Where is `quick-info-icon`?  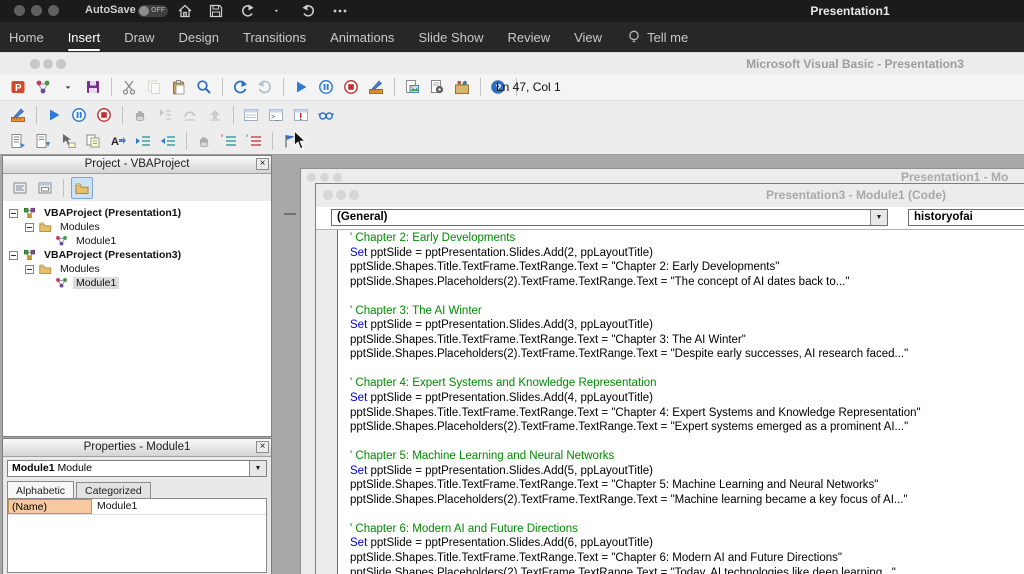
quick-info-icon is located at coordinates (68, 141).